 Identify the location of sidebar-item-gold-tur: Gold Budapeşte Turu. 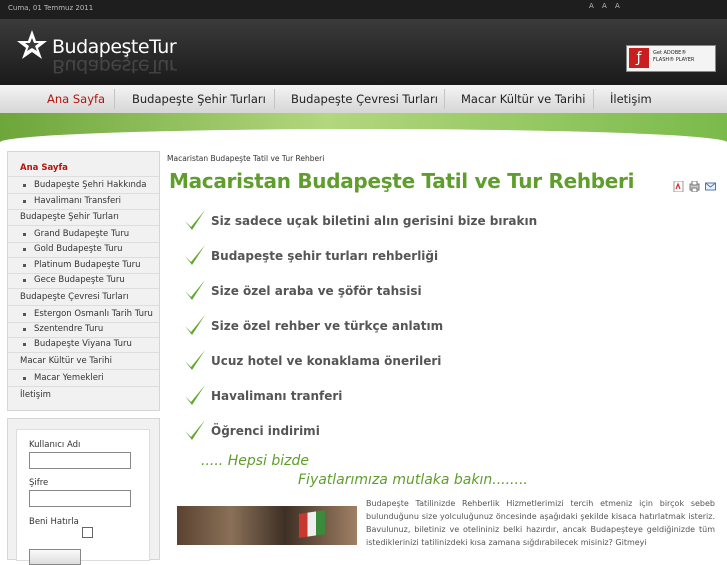
(83, 249).